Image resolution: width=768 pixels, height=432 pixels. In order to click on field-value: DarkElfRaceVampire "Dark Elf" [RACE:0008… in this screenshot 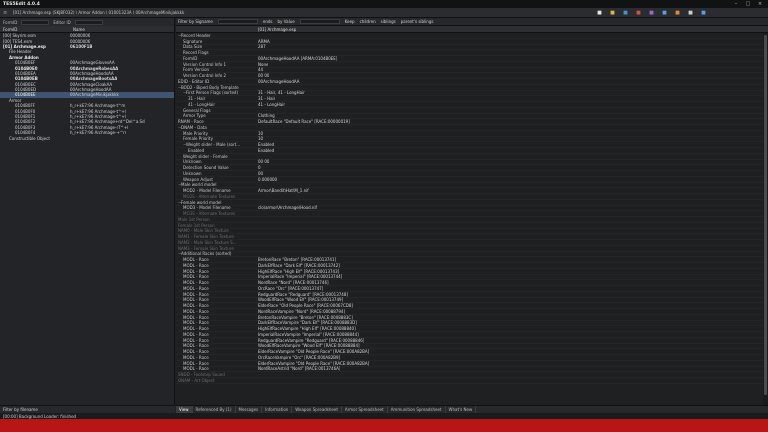, I will do `click(307, 323)`.